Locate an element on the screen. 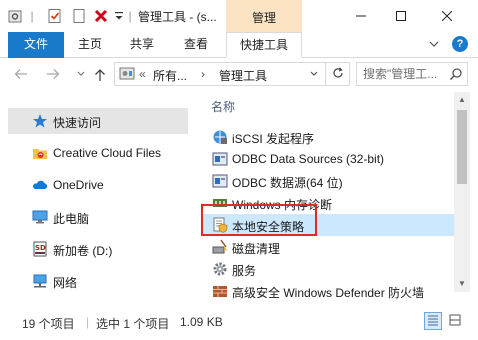 The image size is (478, 340). status-selection: 选中 1 个项目 is located at coordinates (133, 324).